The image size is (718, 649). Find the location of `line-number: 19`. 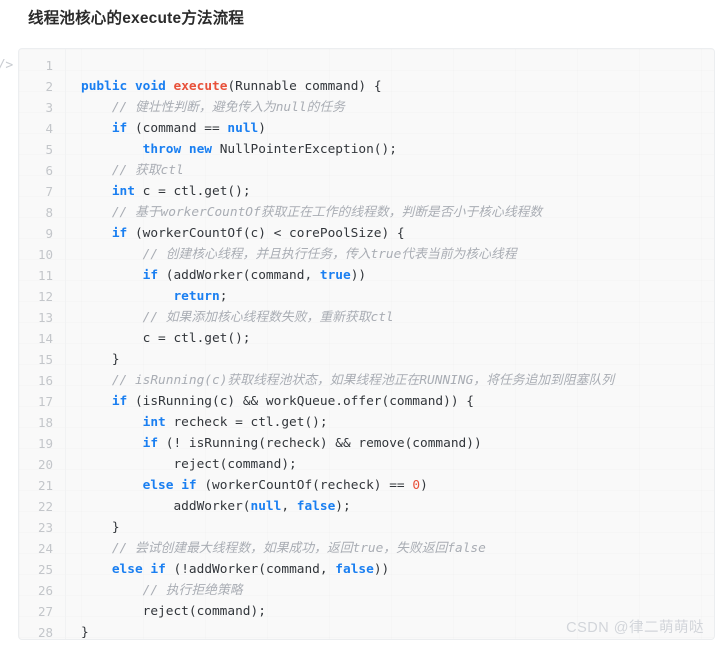

line-number: 19 is located at coordinates (45, 443).